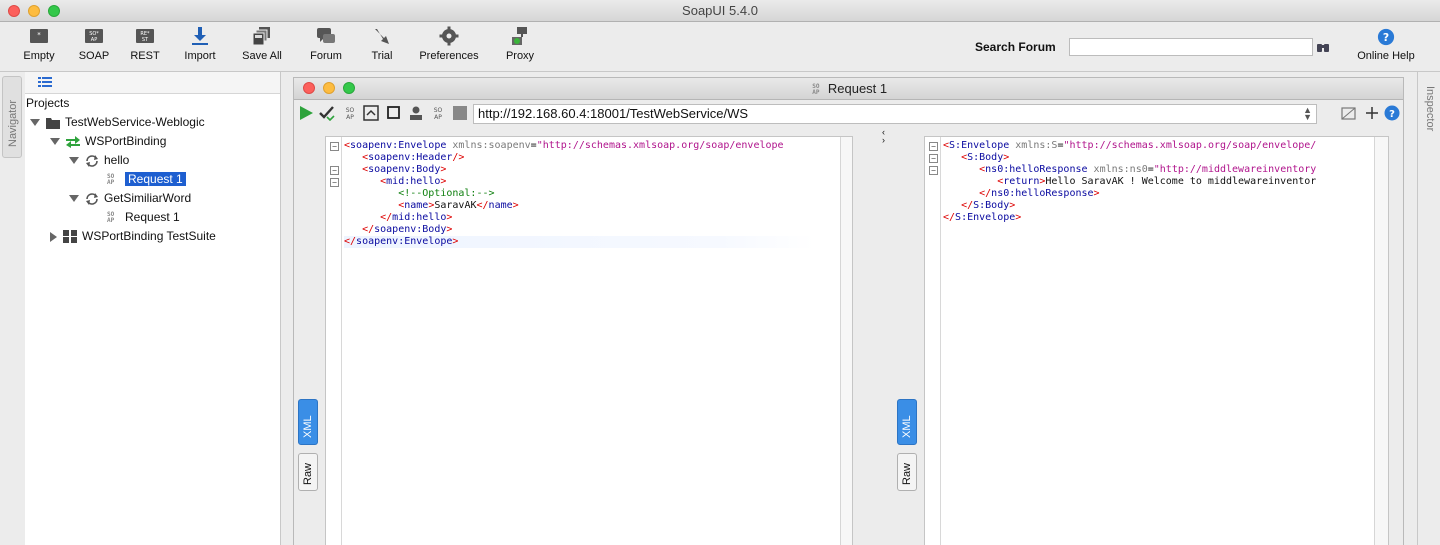  I want to click on tree-item-interface: WSPortBinding, so click(108, 141).